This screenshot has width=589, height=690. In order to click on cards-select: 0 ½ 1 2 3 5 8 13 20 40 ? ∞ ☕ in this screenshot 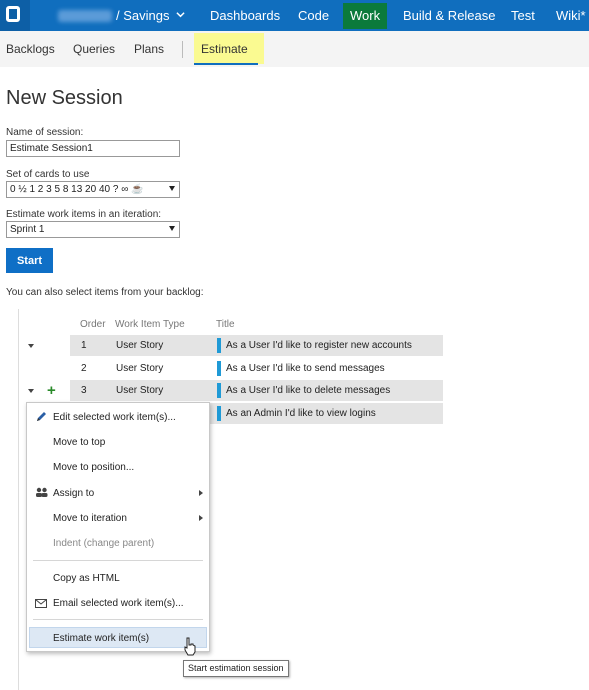, I will do `click(93, 189)`.